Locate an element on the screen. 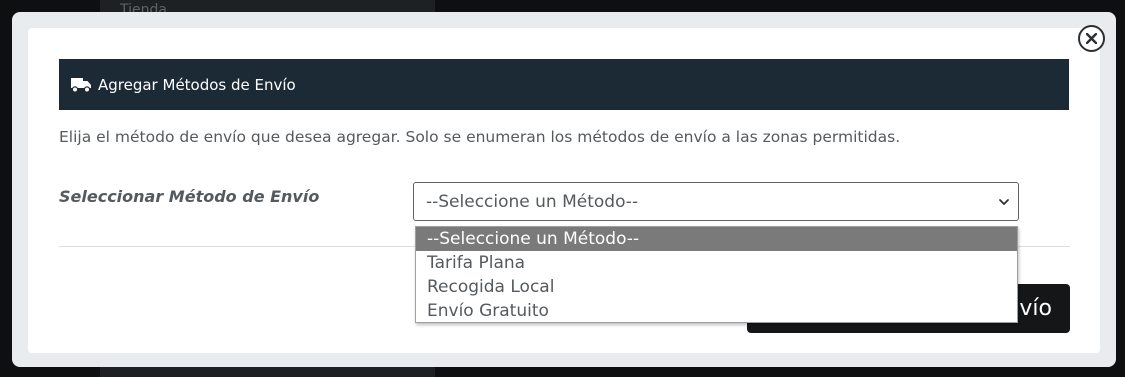 This screenshot has width=1125, height=377. modal-title: Agregar Métodos de Envío is located at coordinates (197, 84).